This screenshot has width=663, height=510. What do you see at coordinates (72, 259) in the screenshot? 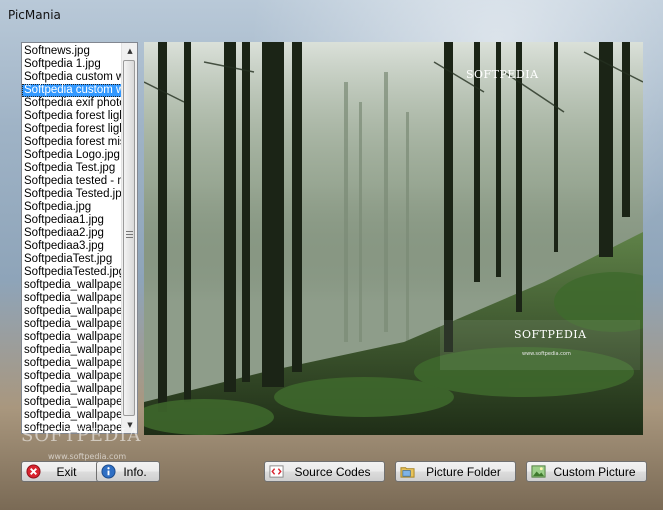
I see `list-item: SoftpediaTest.jpg` at bounding box center [72, 259].